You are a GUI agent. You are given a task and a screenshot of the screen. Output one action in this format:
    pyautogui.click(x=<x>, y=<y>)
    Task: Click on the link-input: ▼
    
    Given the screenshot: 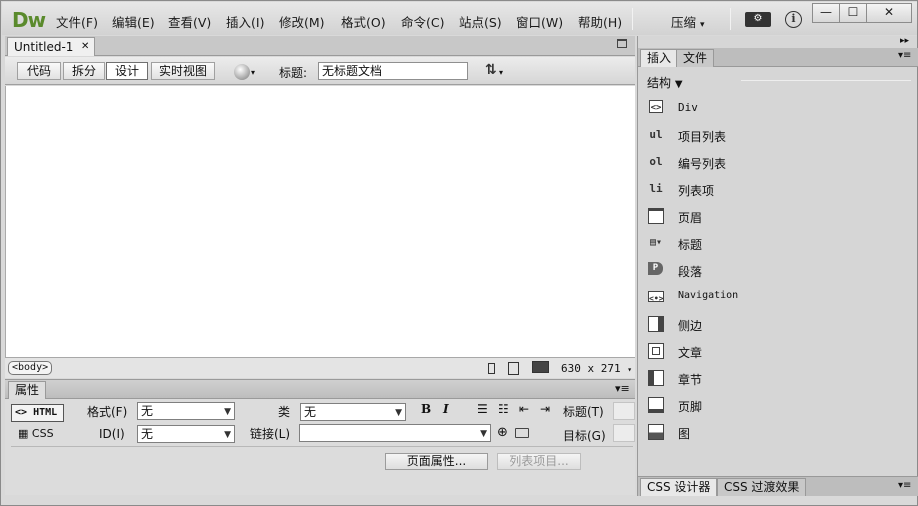 What is the action you would take?
    pyautogui.click(x=395, y=433)
    